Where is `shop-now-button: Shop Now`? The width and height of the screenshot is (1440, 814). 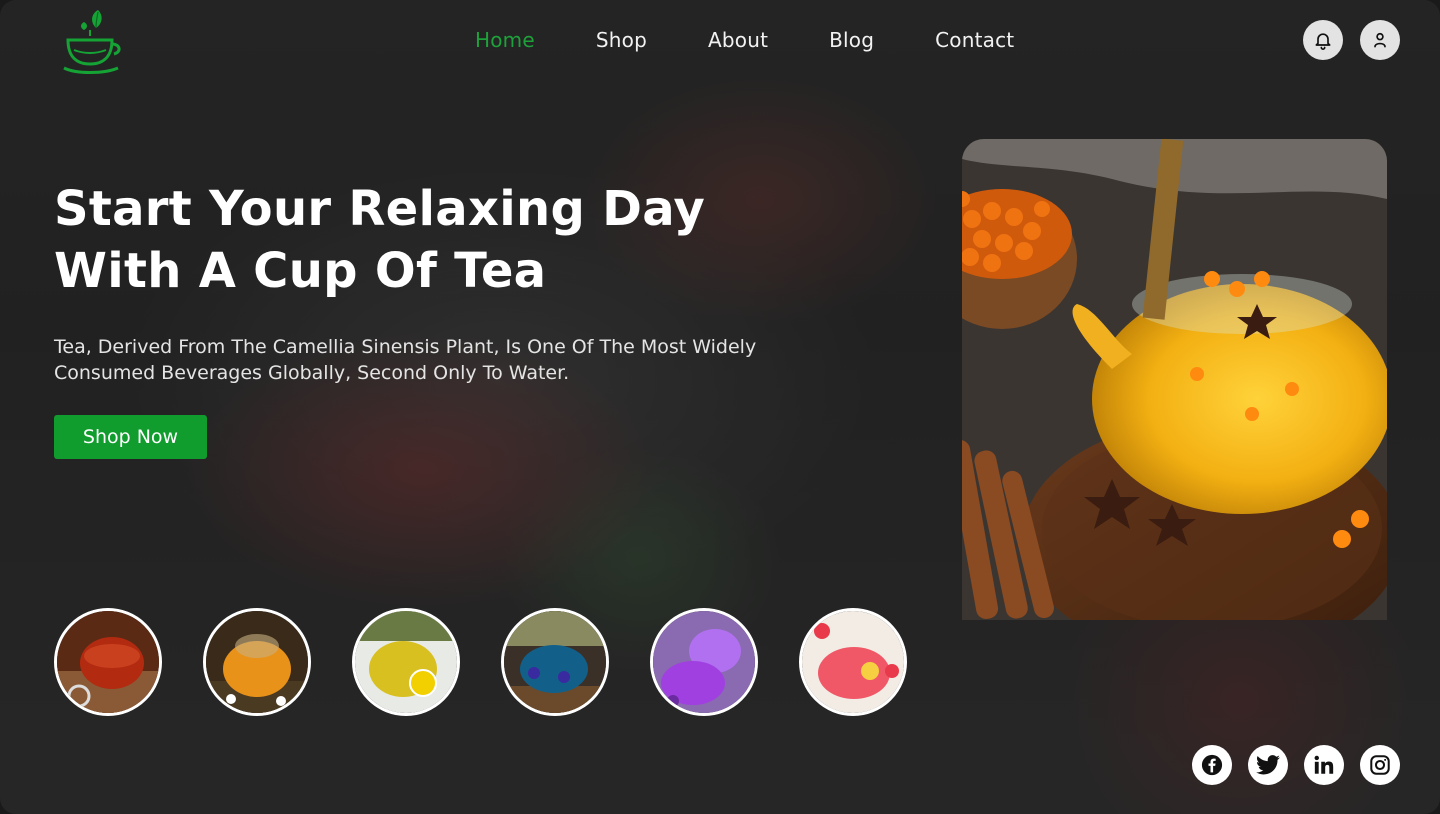
shop-now-button: Shop Now is located at coordinates (130, 437).